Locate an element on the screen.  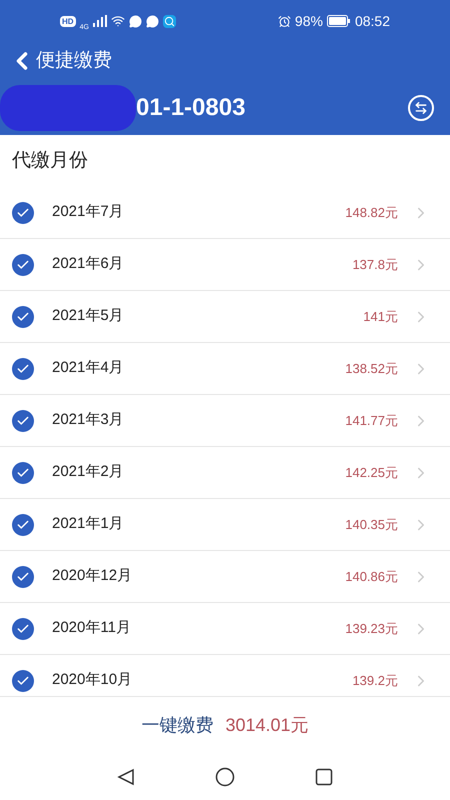
alarm-icon is located at coordinates (284, 21).